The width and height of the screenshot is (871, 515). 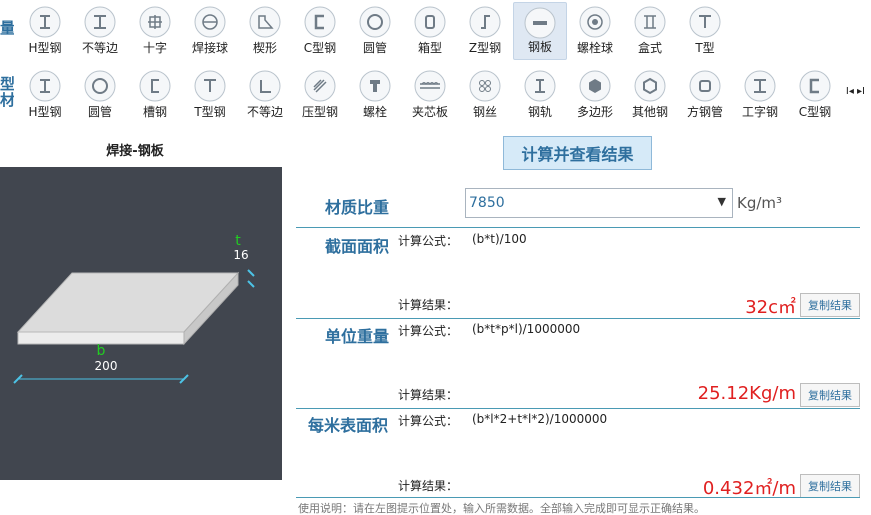 I want to click on tool-t-section: T型, so click(x=705, y=31).